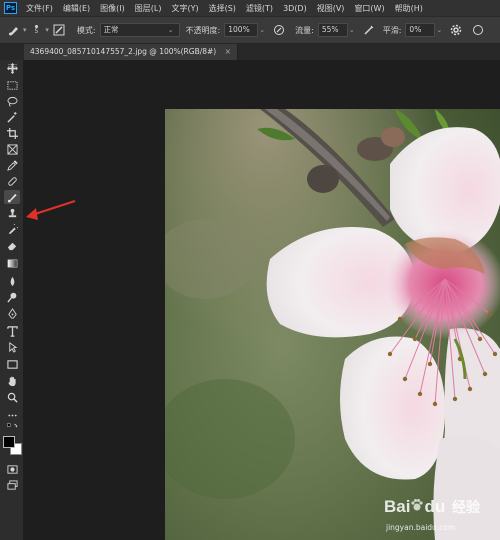 Image resolution: width=500 pixels, height=540 pixels. I want to click on baidu-logo: Bai du 经验, so click(432, 507).